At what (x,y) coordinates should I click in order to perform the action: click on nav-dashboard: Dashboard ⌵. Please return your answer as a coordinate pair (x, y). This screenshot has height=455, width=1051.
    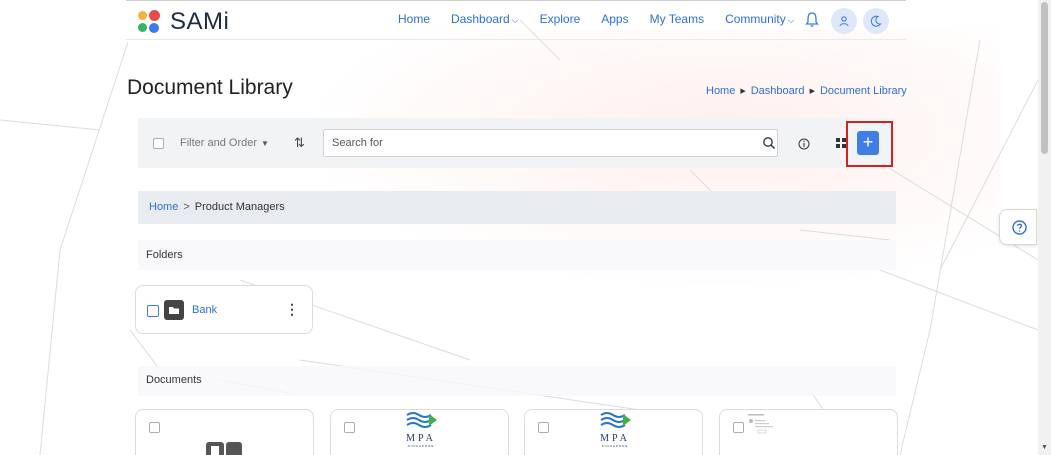
    Looking at the image, I should click on (485, 19).